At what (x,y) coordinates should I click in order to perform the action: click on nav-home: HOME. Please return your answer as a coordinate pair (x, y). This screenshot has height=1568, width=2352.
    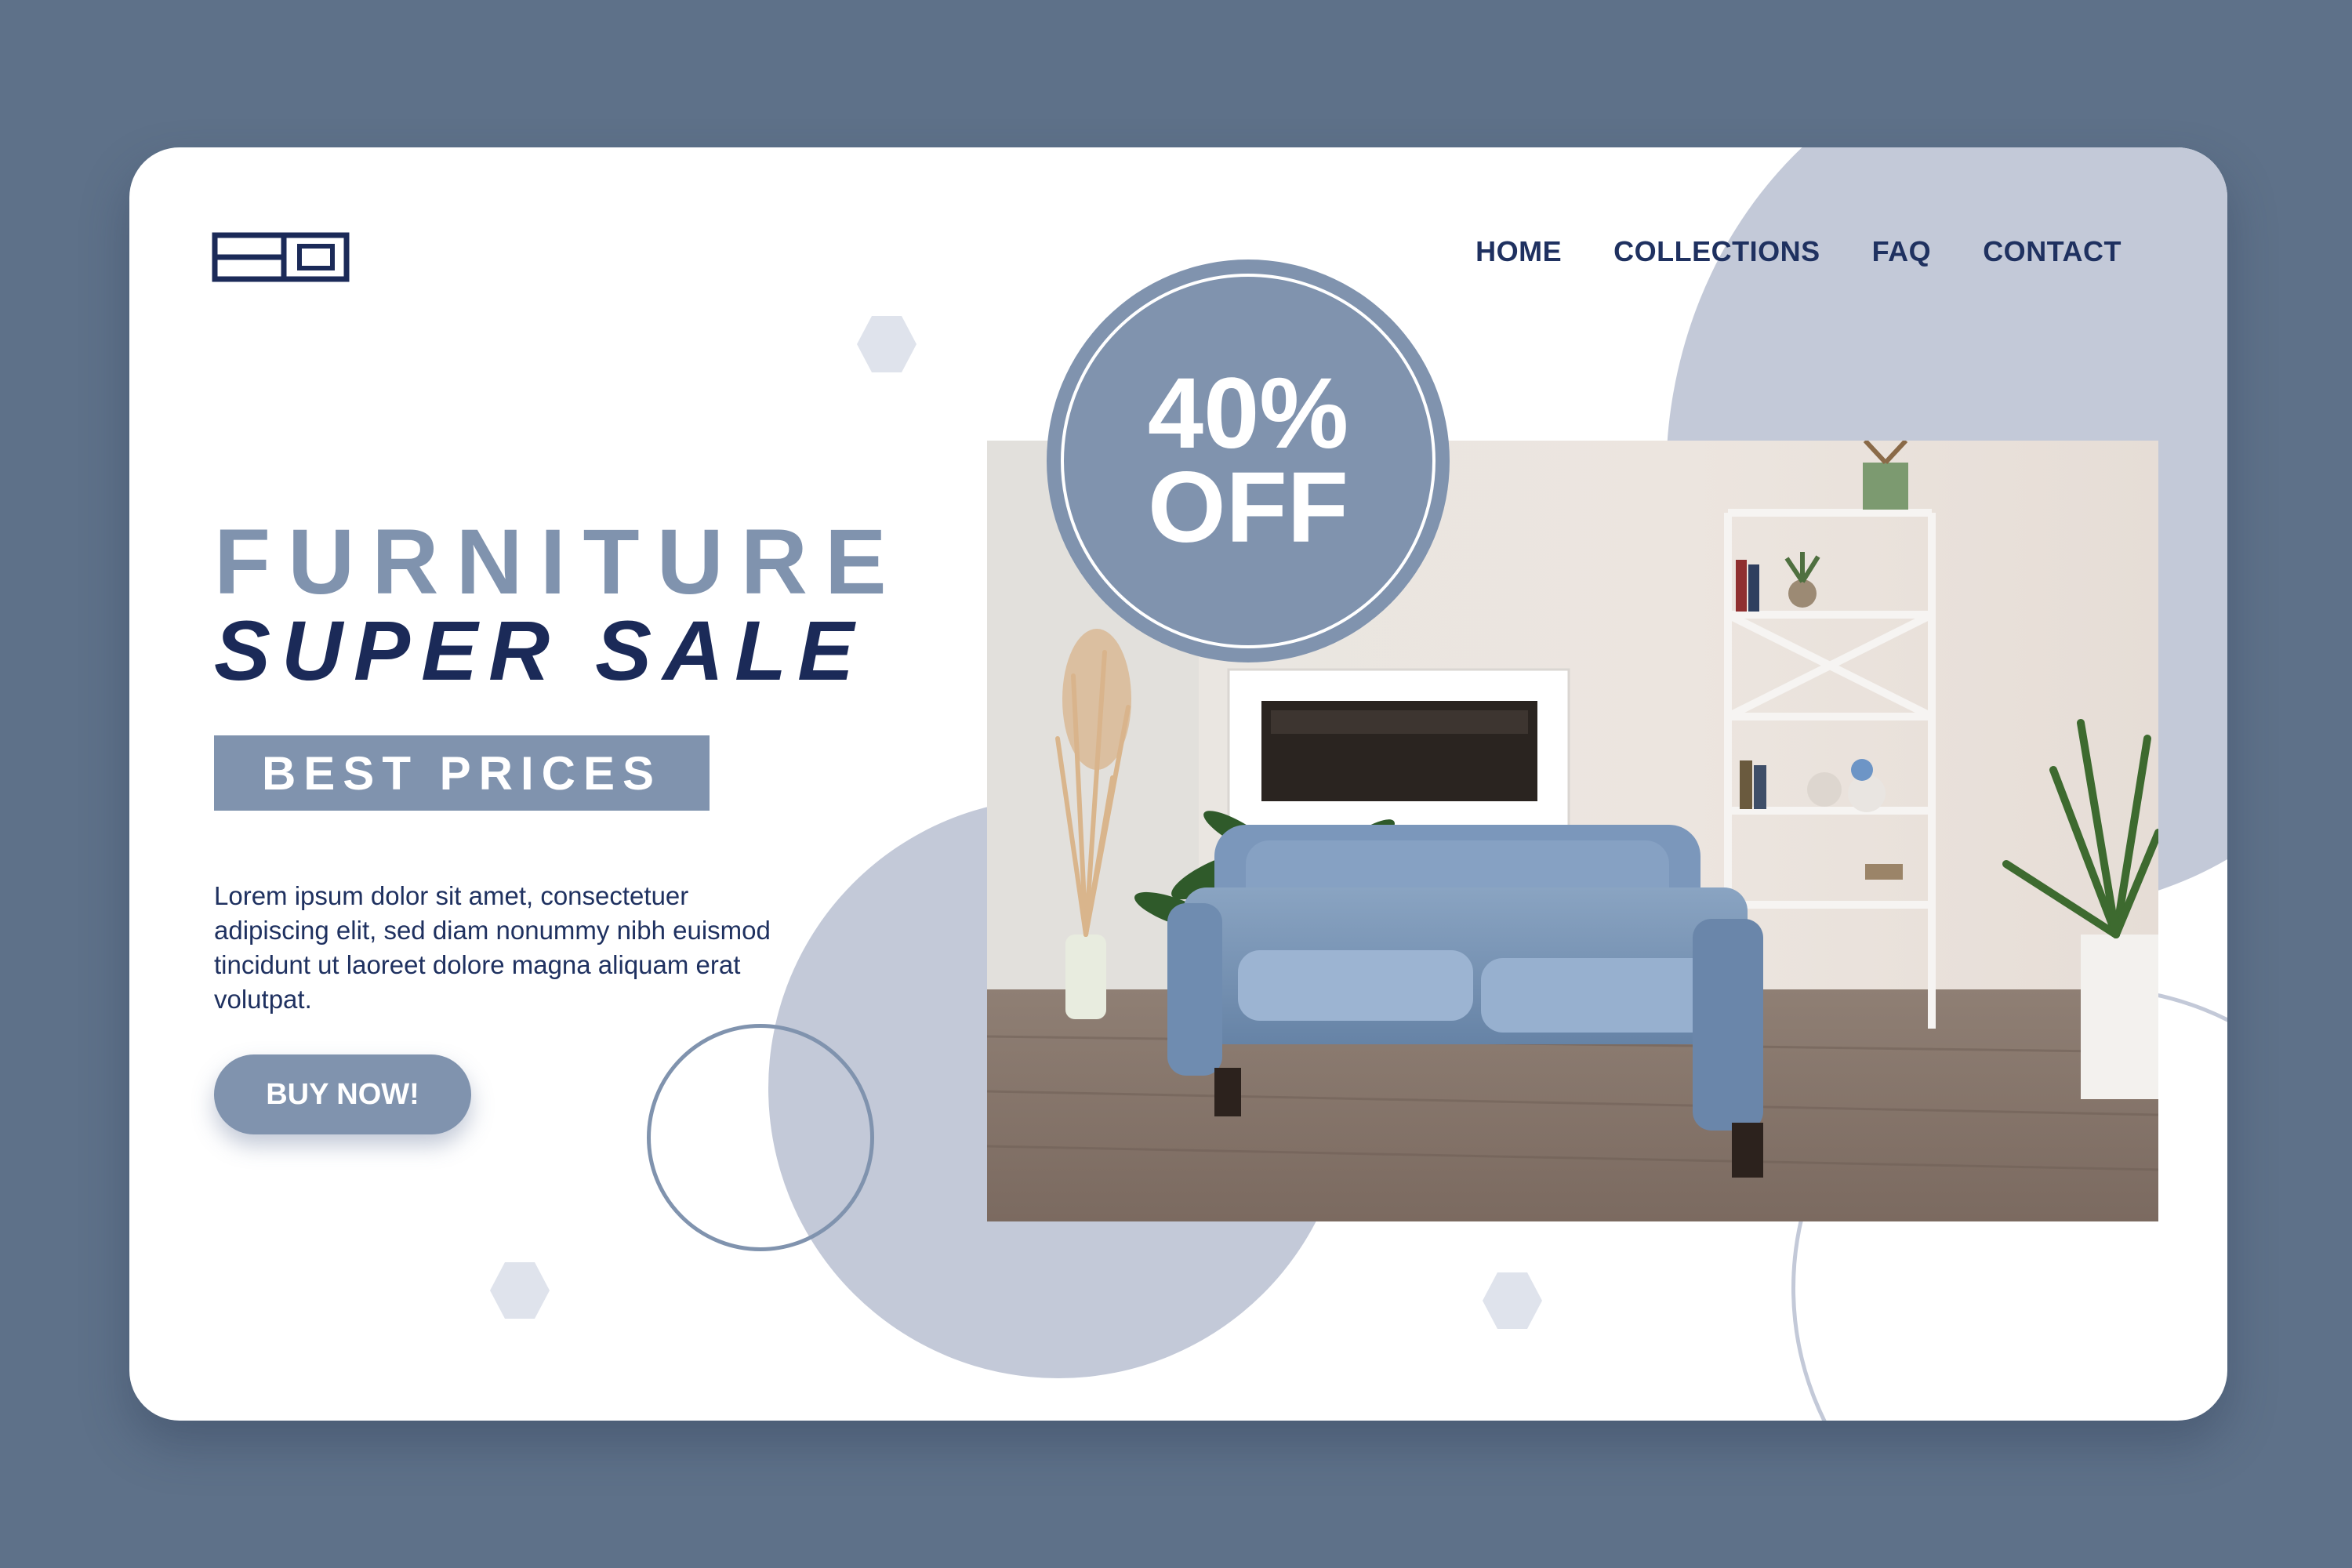
    Looking at the image, I should click on (1518, 251).